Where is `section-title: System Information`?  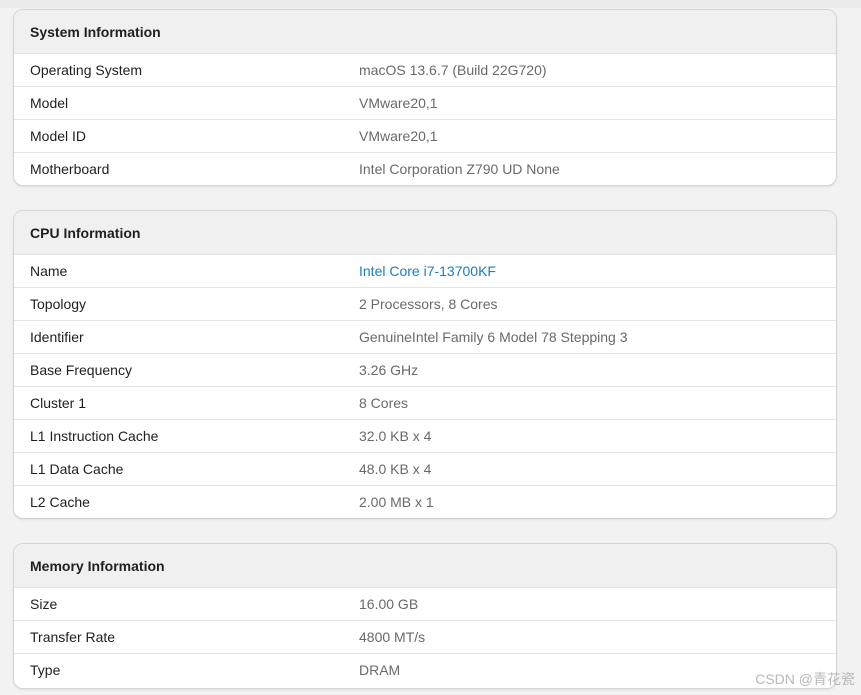
section-title: System Information is located at coordinates (425, 31).